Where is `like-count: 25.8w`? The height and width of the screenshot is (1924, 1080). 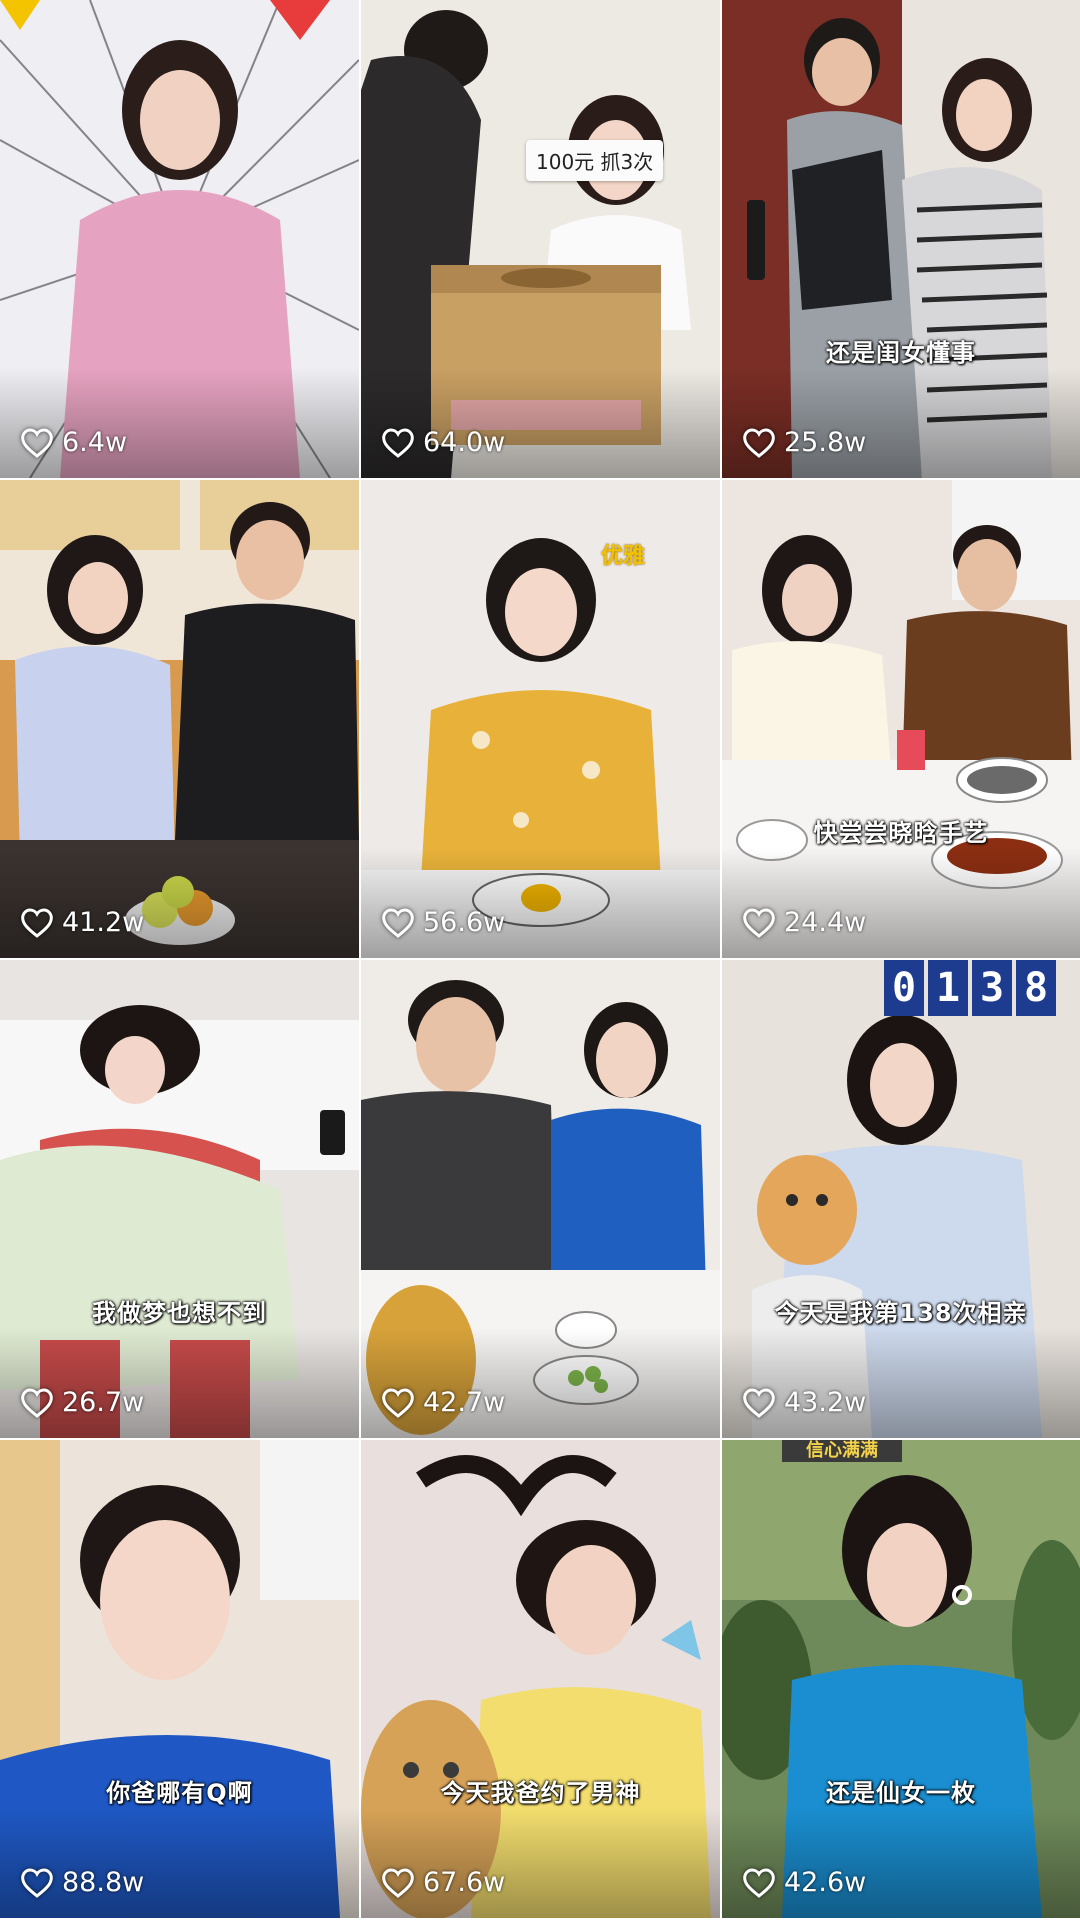
like-count: 25.8w is located at coordinates (804, 442).